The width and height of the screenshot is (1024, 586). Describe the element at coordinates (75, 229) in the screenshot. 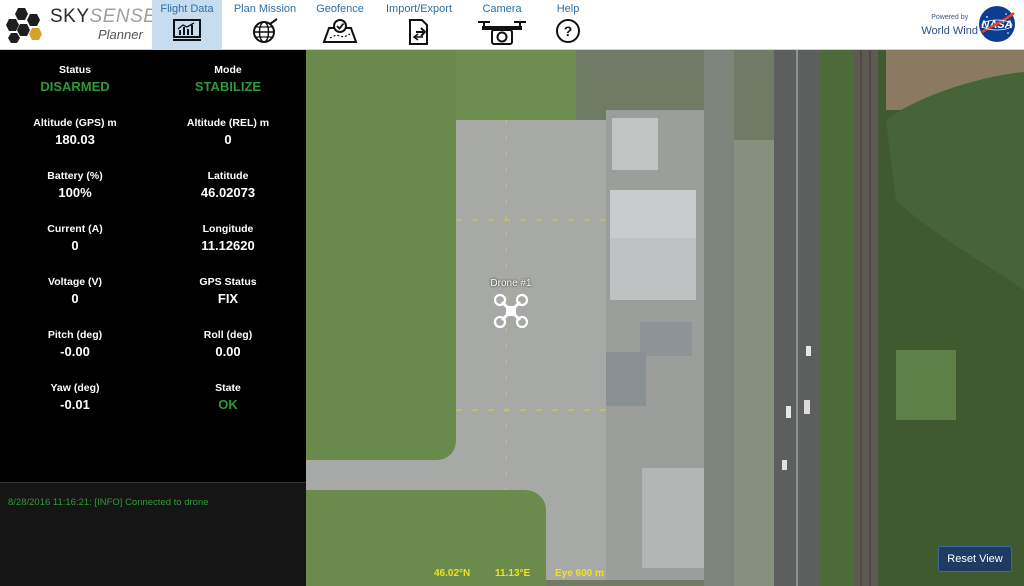

I see `field-title: Current (A)` at that location.